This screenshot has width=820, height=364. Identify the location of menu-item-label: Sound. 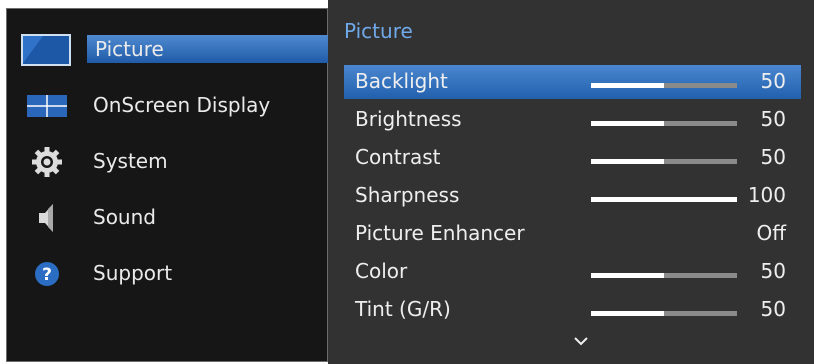
(124, 217).